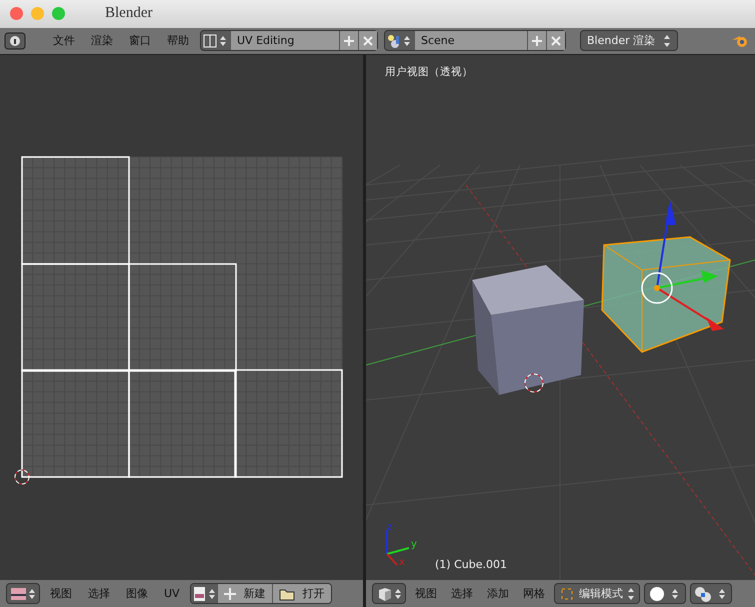 This screenshot has height=607, width=755. I want to click on screen-layout-selector: UV Editing, so click(289, 41).